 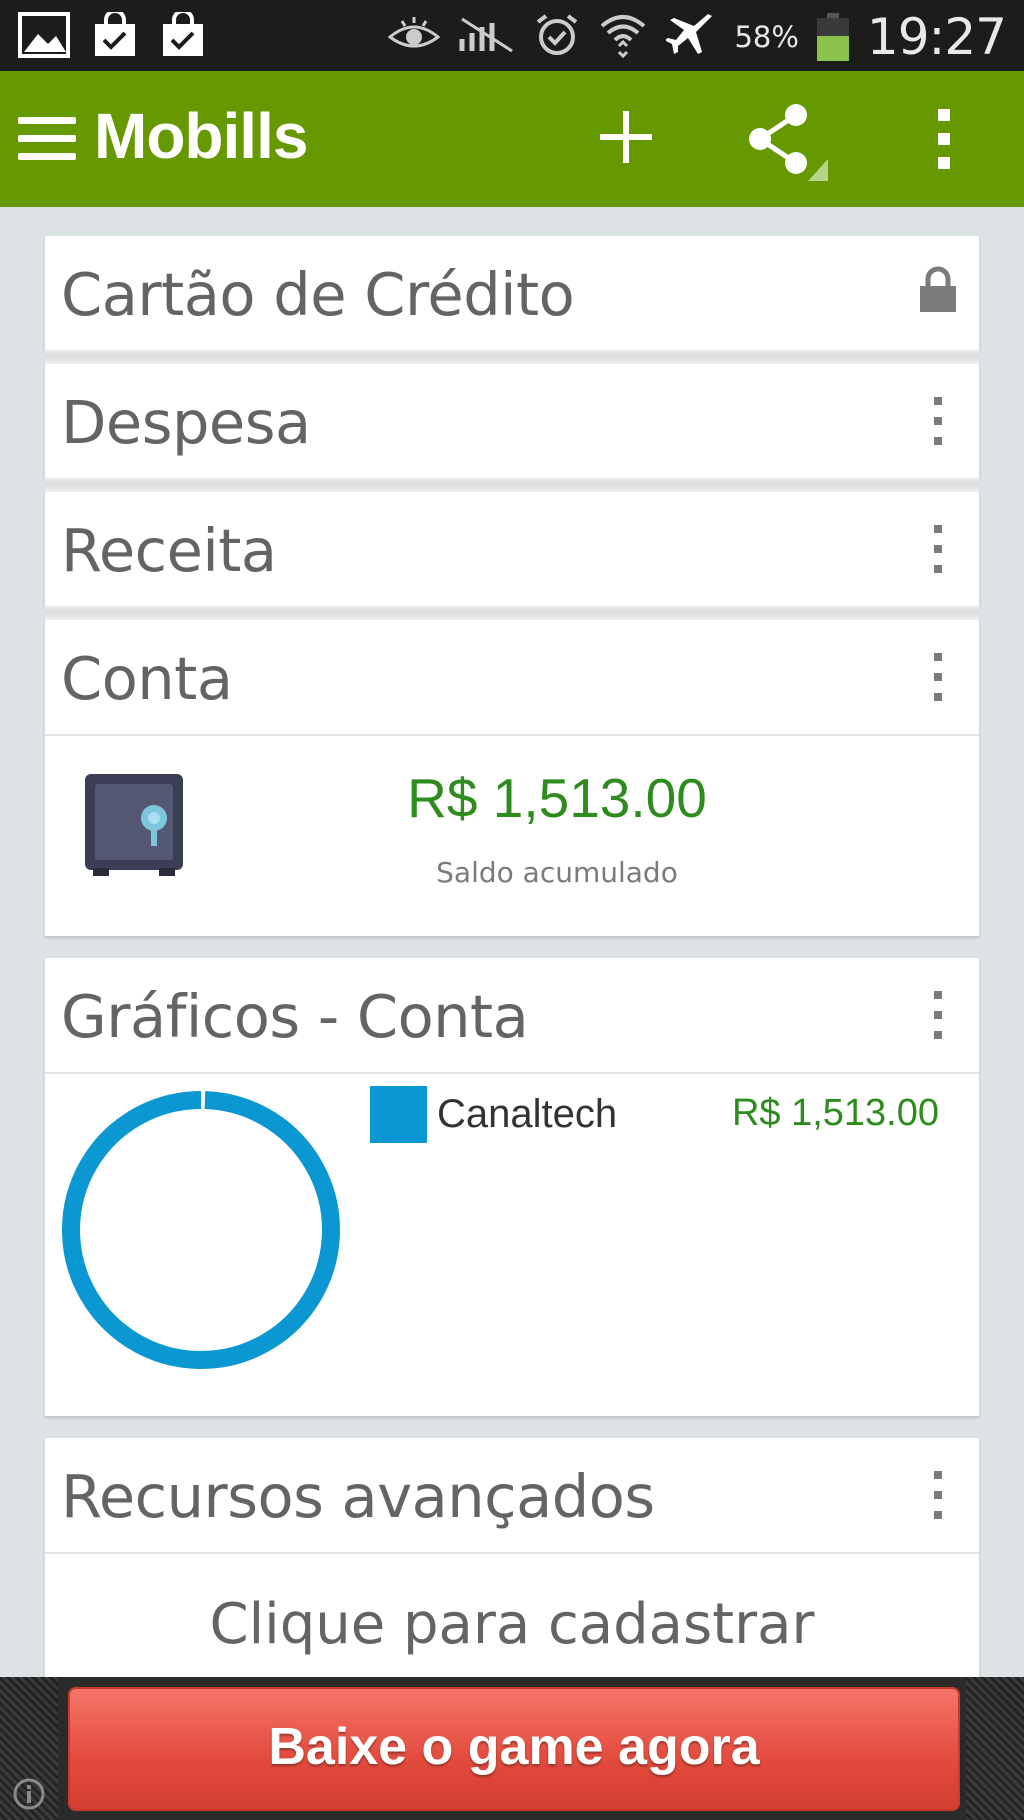 I want to click on balance-label: Saldo acumulado, so click(x=557, y=872).